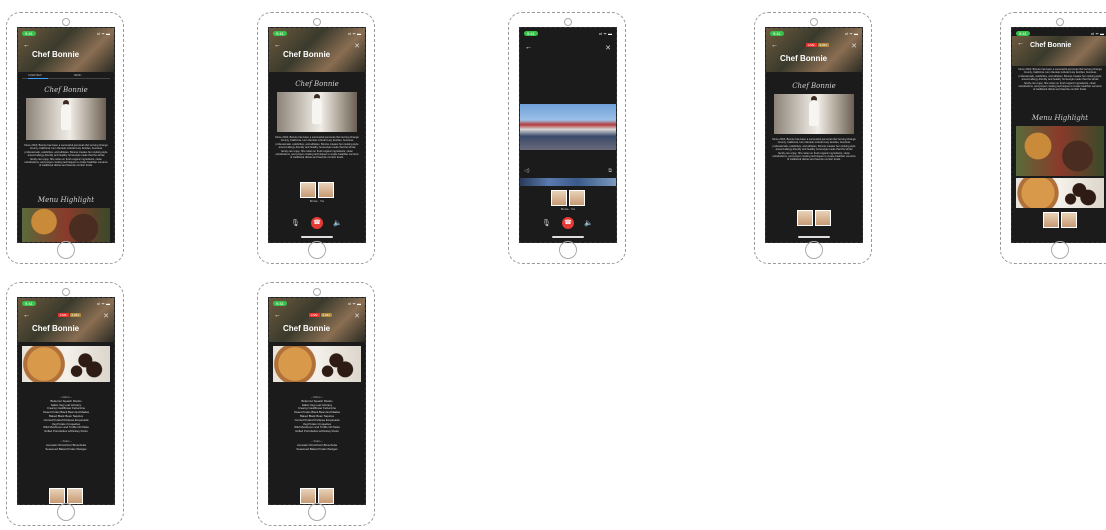 The width and height of the screenshot is (1106, 530). I want to click on live-badges: LIVE 2,341, so click(321, 315).